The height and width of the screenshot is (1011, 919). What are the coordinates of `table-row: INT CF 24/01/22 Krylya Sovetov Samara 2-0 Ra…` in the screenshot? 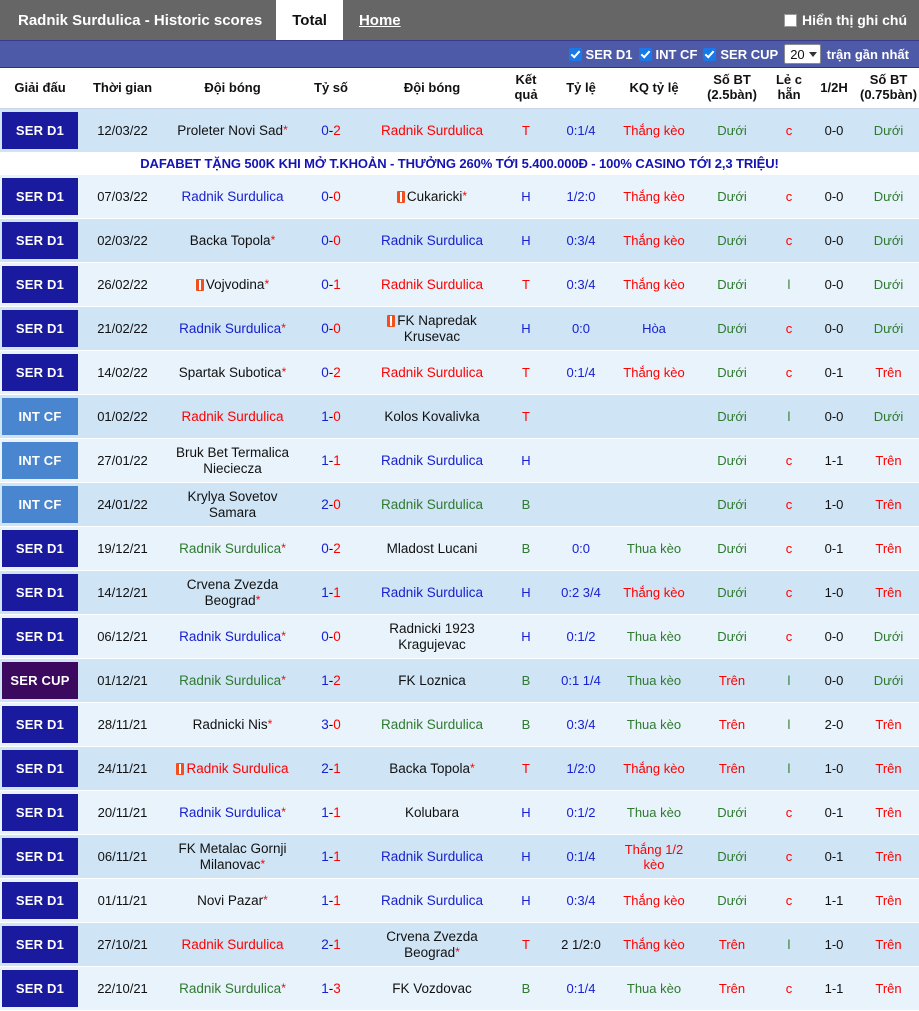 It's located at (459, 505).